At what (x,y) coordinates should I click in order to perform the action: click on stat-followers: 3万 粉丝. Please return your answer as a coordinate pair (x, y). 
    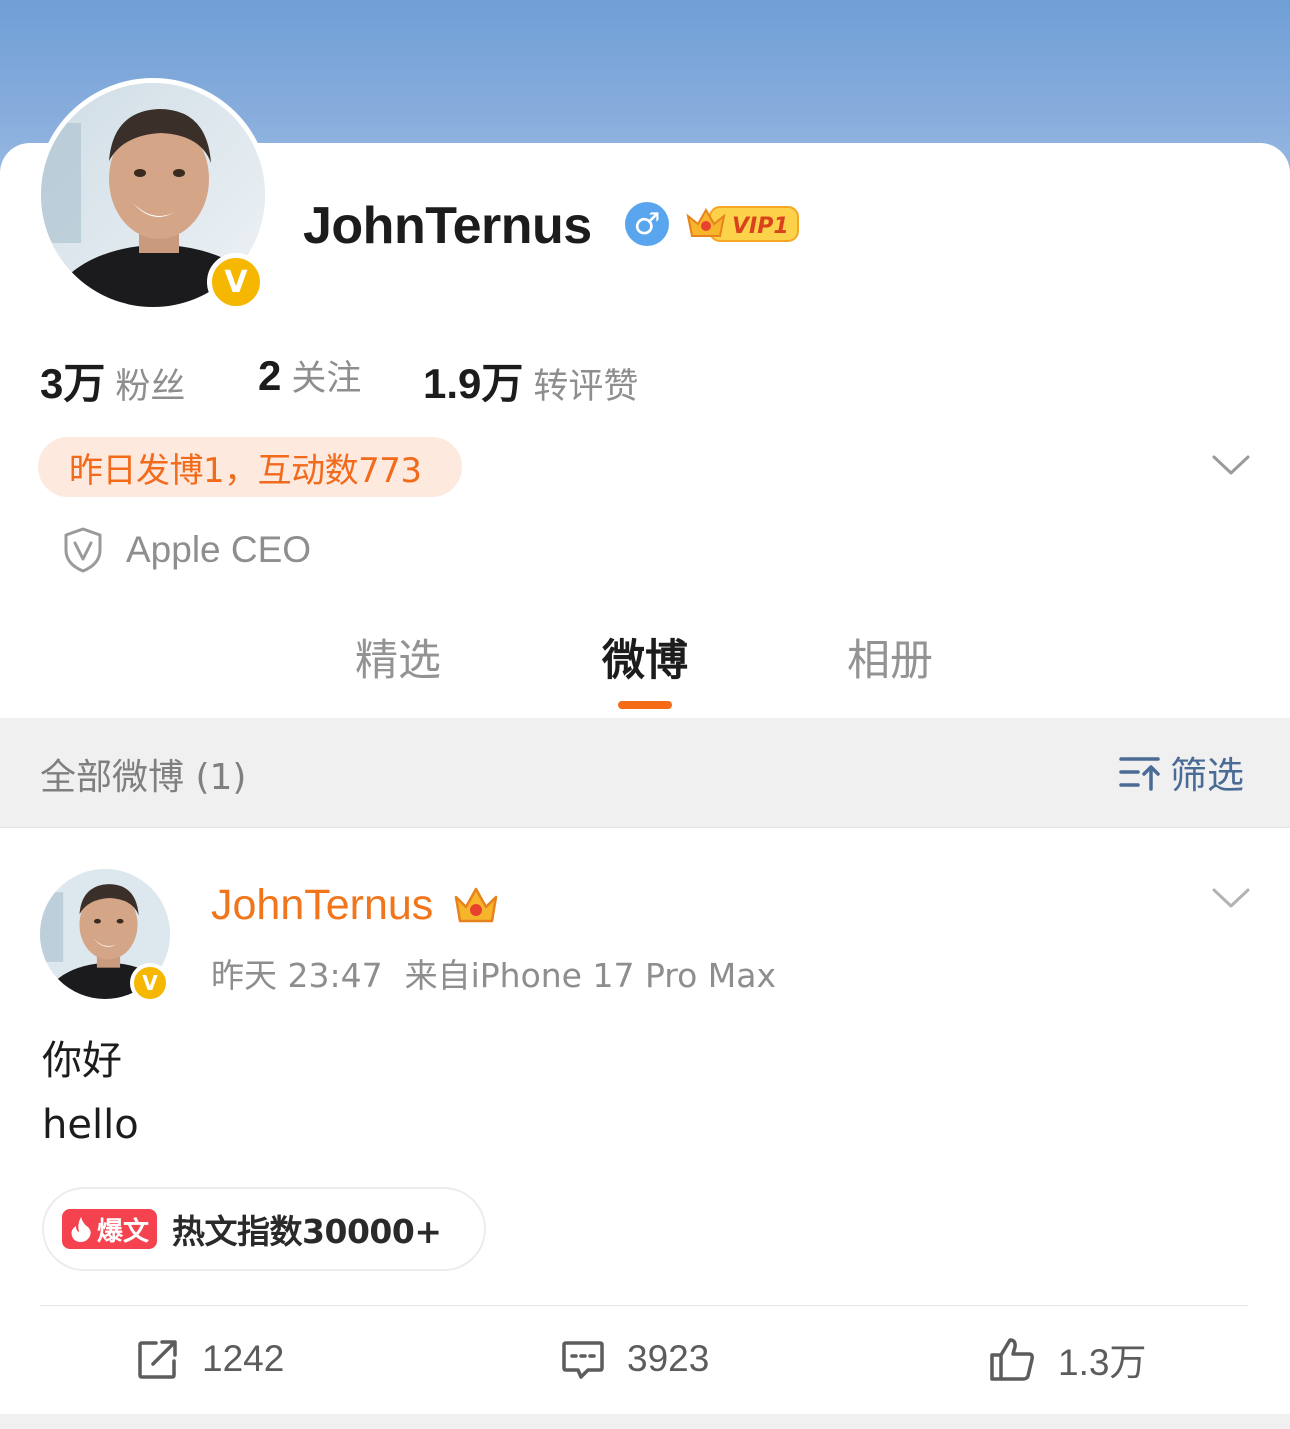
    Looking at the image, I should click on (112, 380).